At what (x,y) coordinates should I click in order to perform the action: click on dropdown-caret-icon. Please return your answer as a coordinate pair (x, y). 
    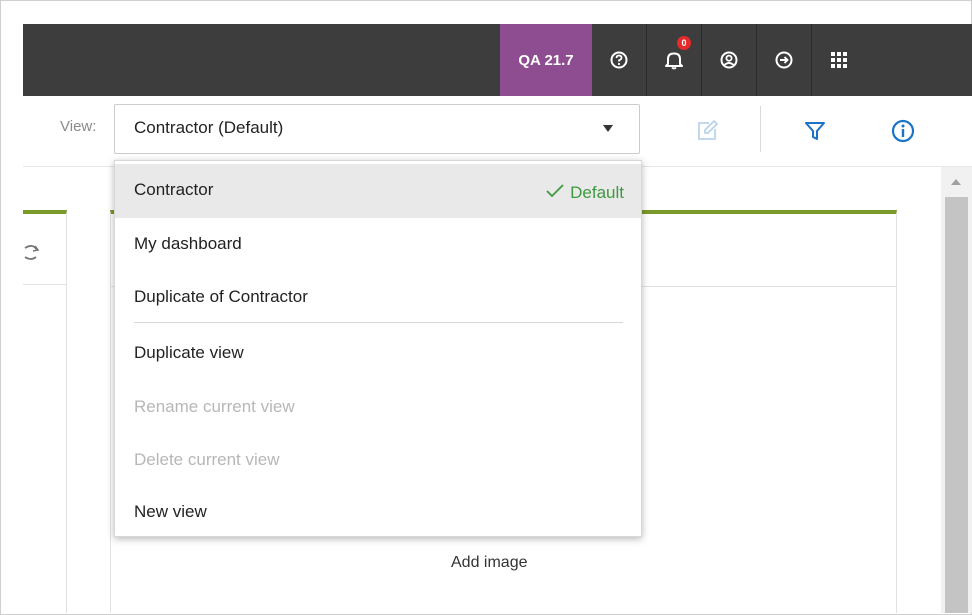
    Looking at the image, I should click on (608, 128).